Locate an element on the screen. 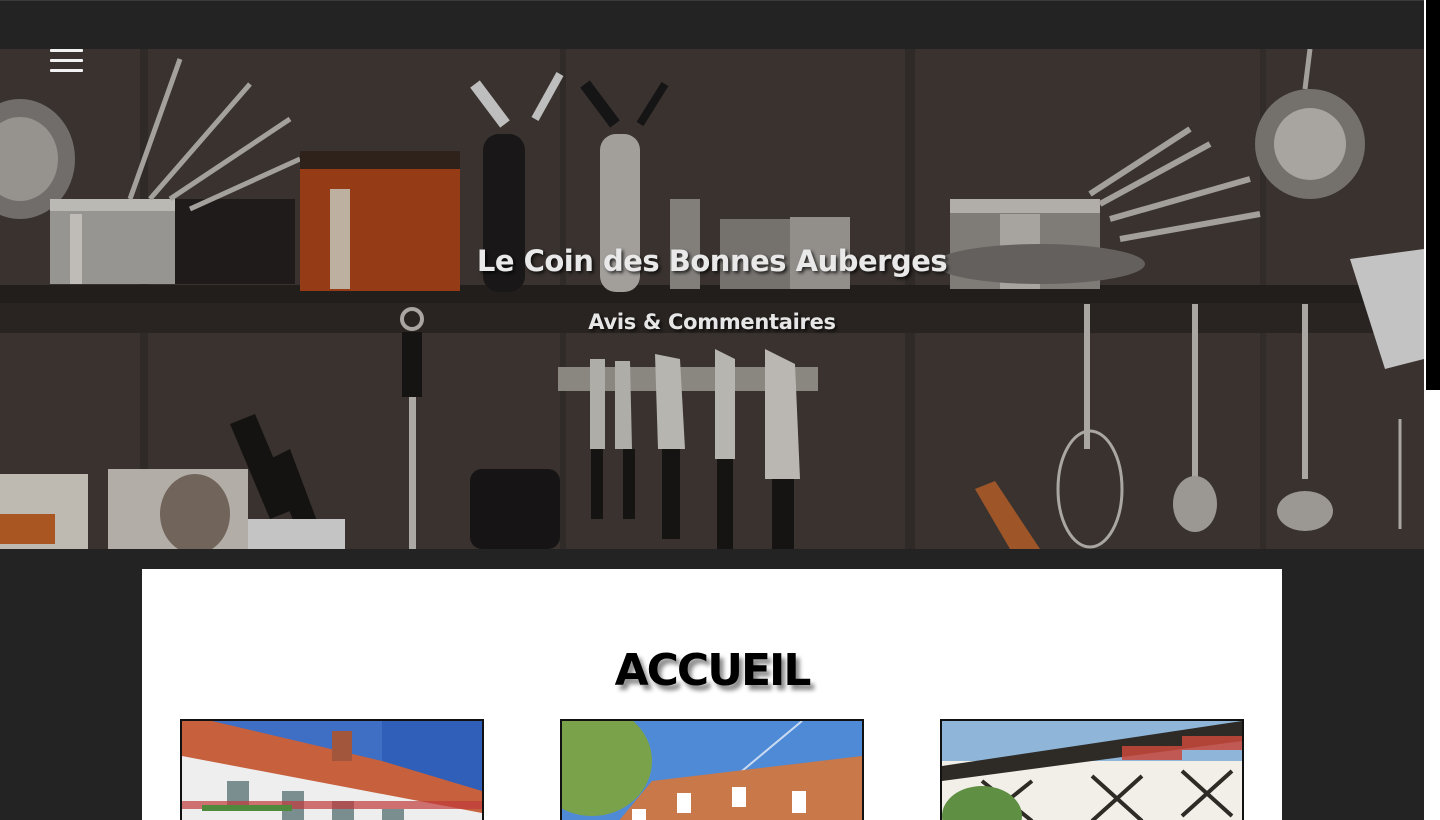 The image size is (1440, 820). inn-half-timbered-photo is located at coordinates (1092, 770).